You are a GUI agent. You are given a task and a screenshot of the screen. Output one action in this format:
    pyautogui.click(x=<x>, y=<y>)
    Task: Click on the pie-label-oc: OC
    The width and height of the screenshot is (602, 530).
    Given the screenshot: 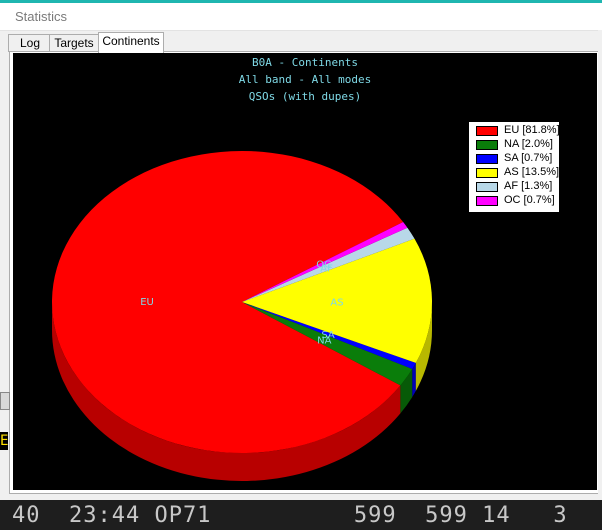 What is the action you would take?
    pyautogui.click(x=323, y=264)
    